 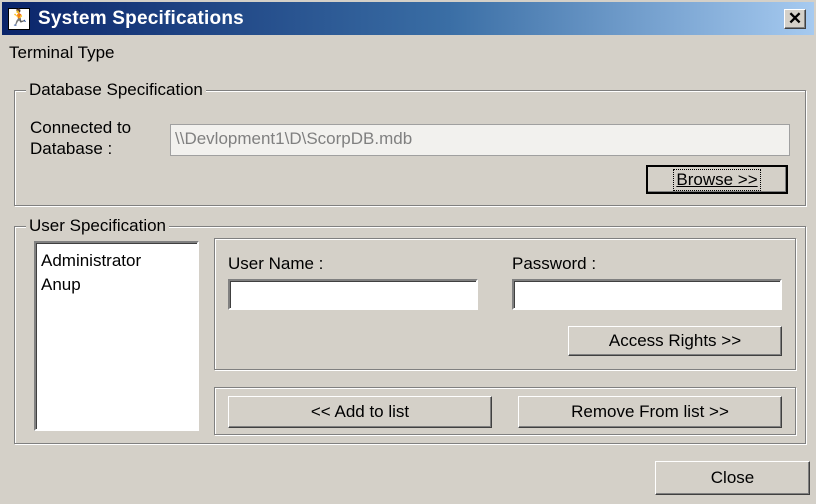 I want to click on access-rights-button: Access Rights >>, so click(x=675, y=341).